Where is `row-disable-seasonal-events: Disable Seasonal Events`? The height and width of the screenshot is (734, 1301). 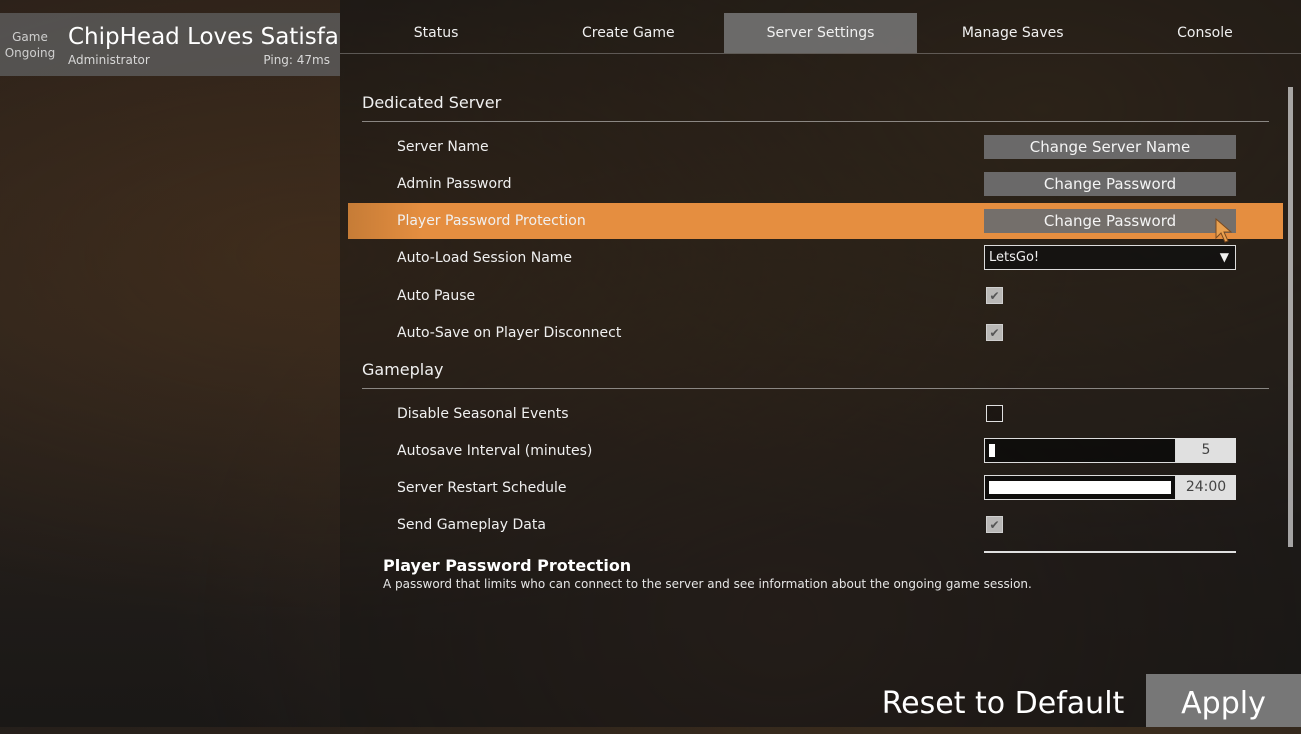
row-disable-seasonal-events: Disable Seasonal Events is located at coordinates (815, 414).